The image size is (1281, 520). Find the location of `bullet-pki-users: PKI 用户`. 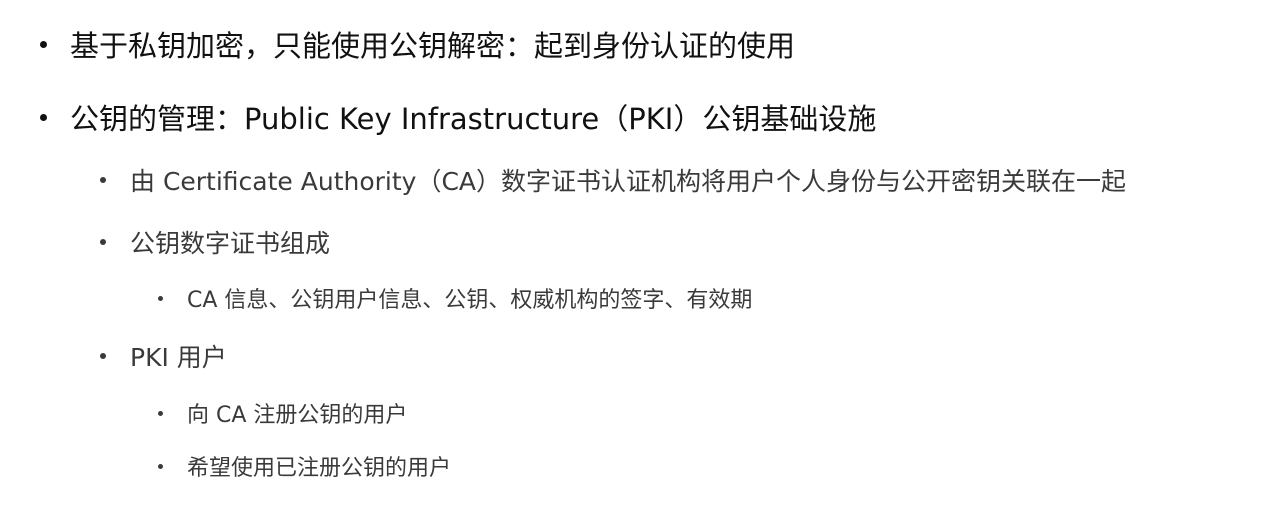

bullet-pki-users: PKI 用户 is located at coordinates (163, 356).